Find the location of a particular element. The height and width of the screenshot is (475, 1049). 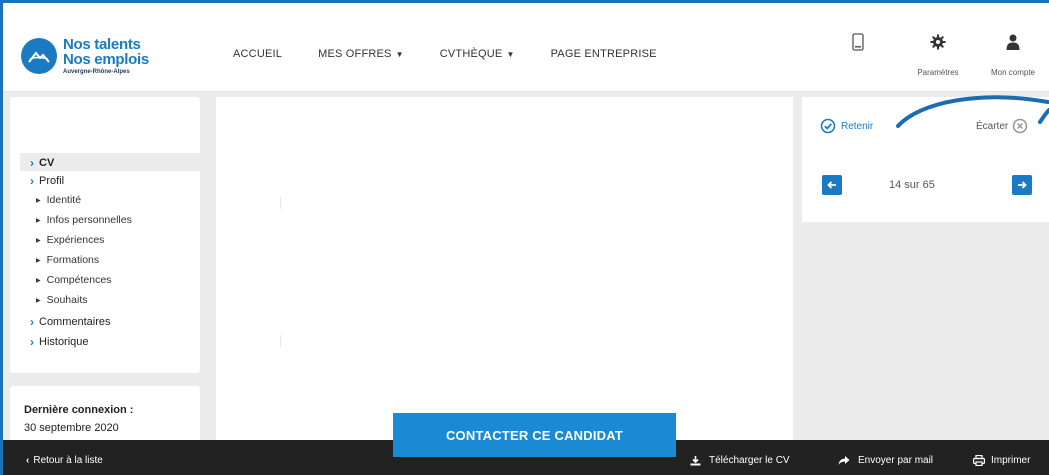

send-mail-button: Envoyer par mail is located at coordinates (885, 460).